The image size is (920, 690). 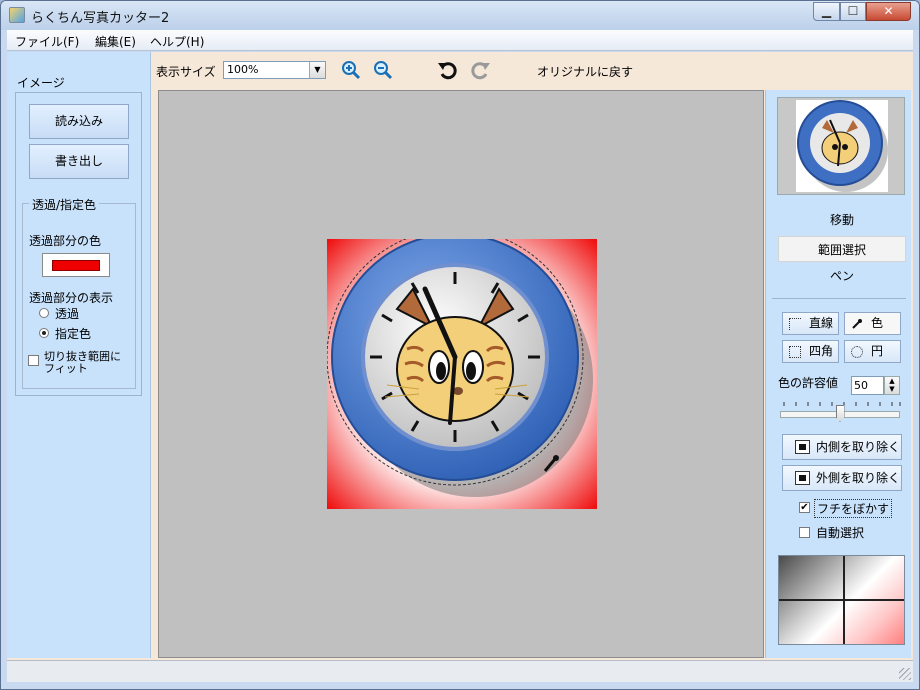 I want to click on blur-edges-label: フチをぼかす, so click(x=853, y=508).